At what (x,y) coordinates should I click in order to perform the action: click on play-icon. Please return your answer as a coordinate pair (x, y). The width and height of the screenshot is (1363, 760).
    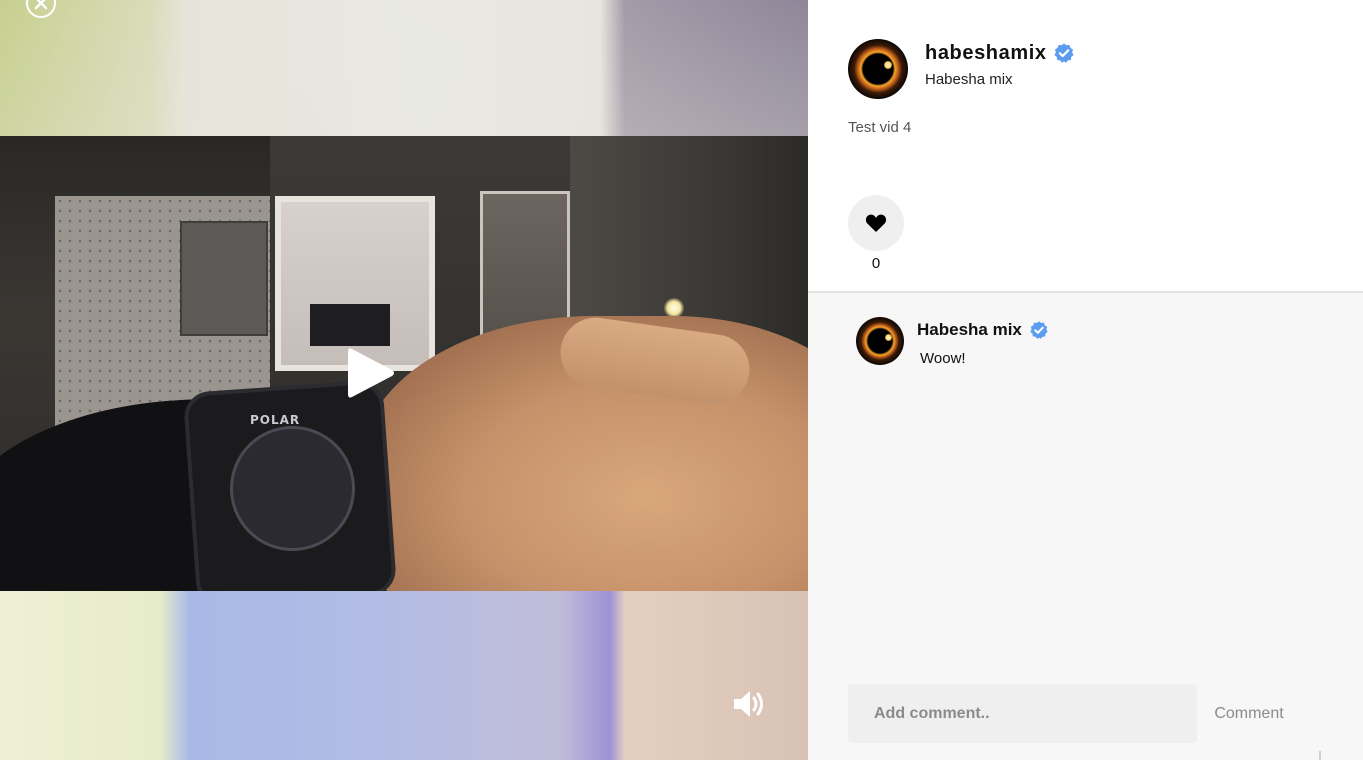
    Looking at the image, I should click on (371, 373).